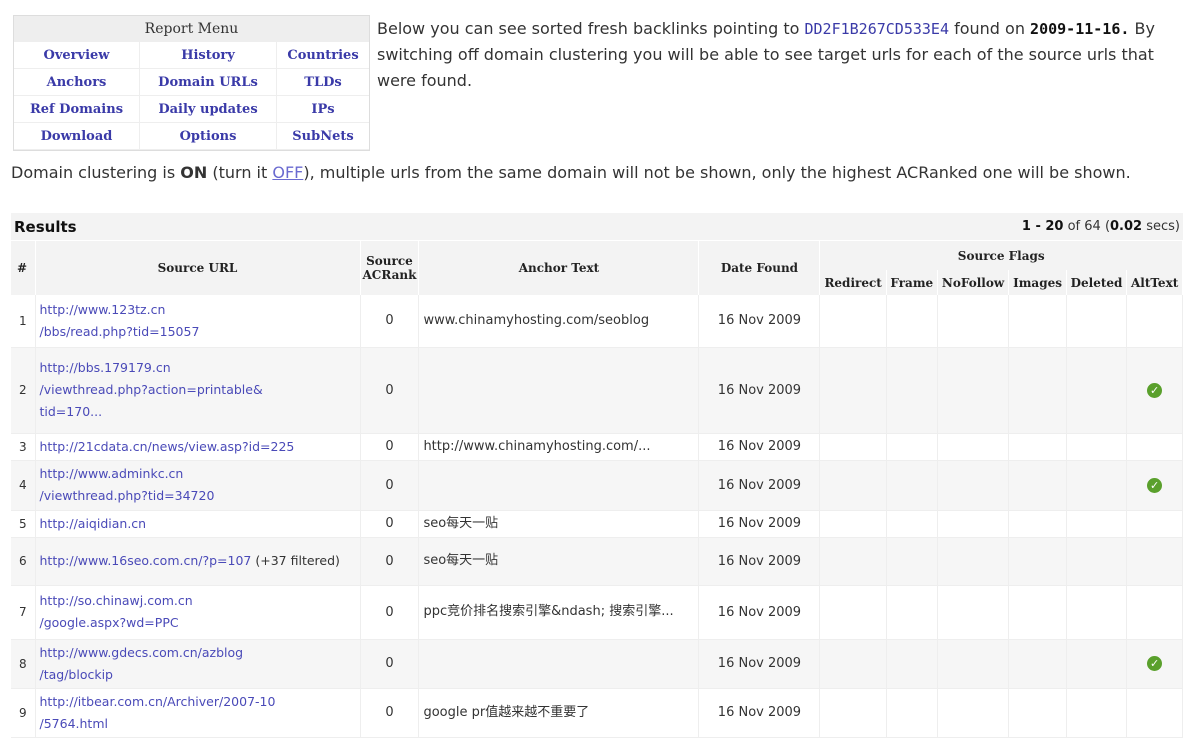 The image size is (1191, 742). What do you see at coordinates (323, 109) in the screenshot?
I see `menu-item-ips: IPs` at bounding box center [323, 109].